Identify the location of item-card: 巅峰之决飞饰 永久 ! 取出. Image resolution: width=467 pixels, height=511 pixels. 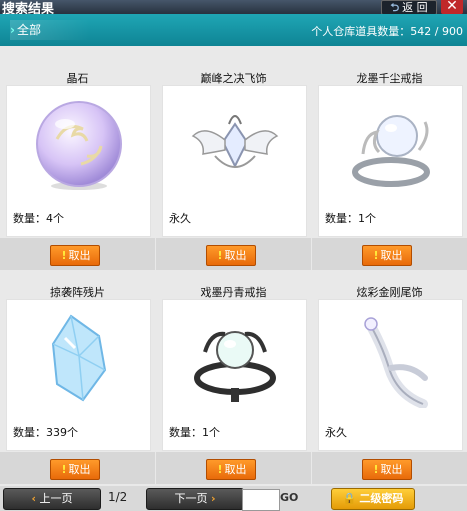
(233, 164).